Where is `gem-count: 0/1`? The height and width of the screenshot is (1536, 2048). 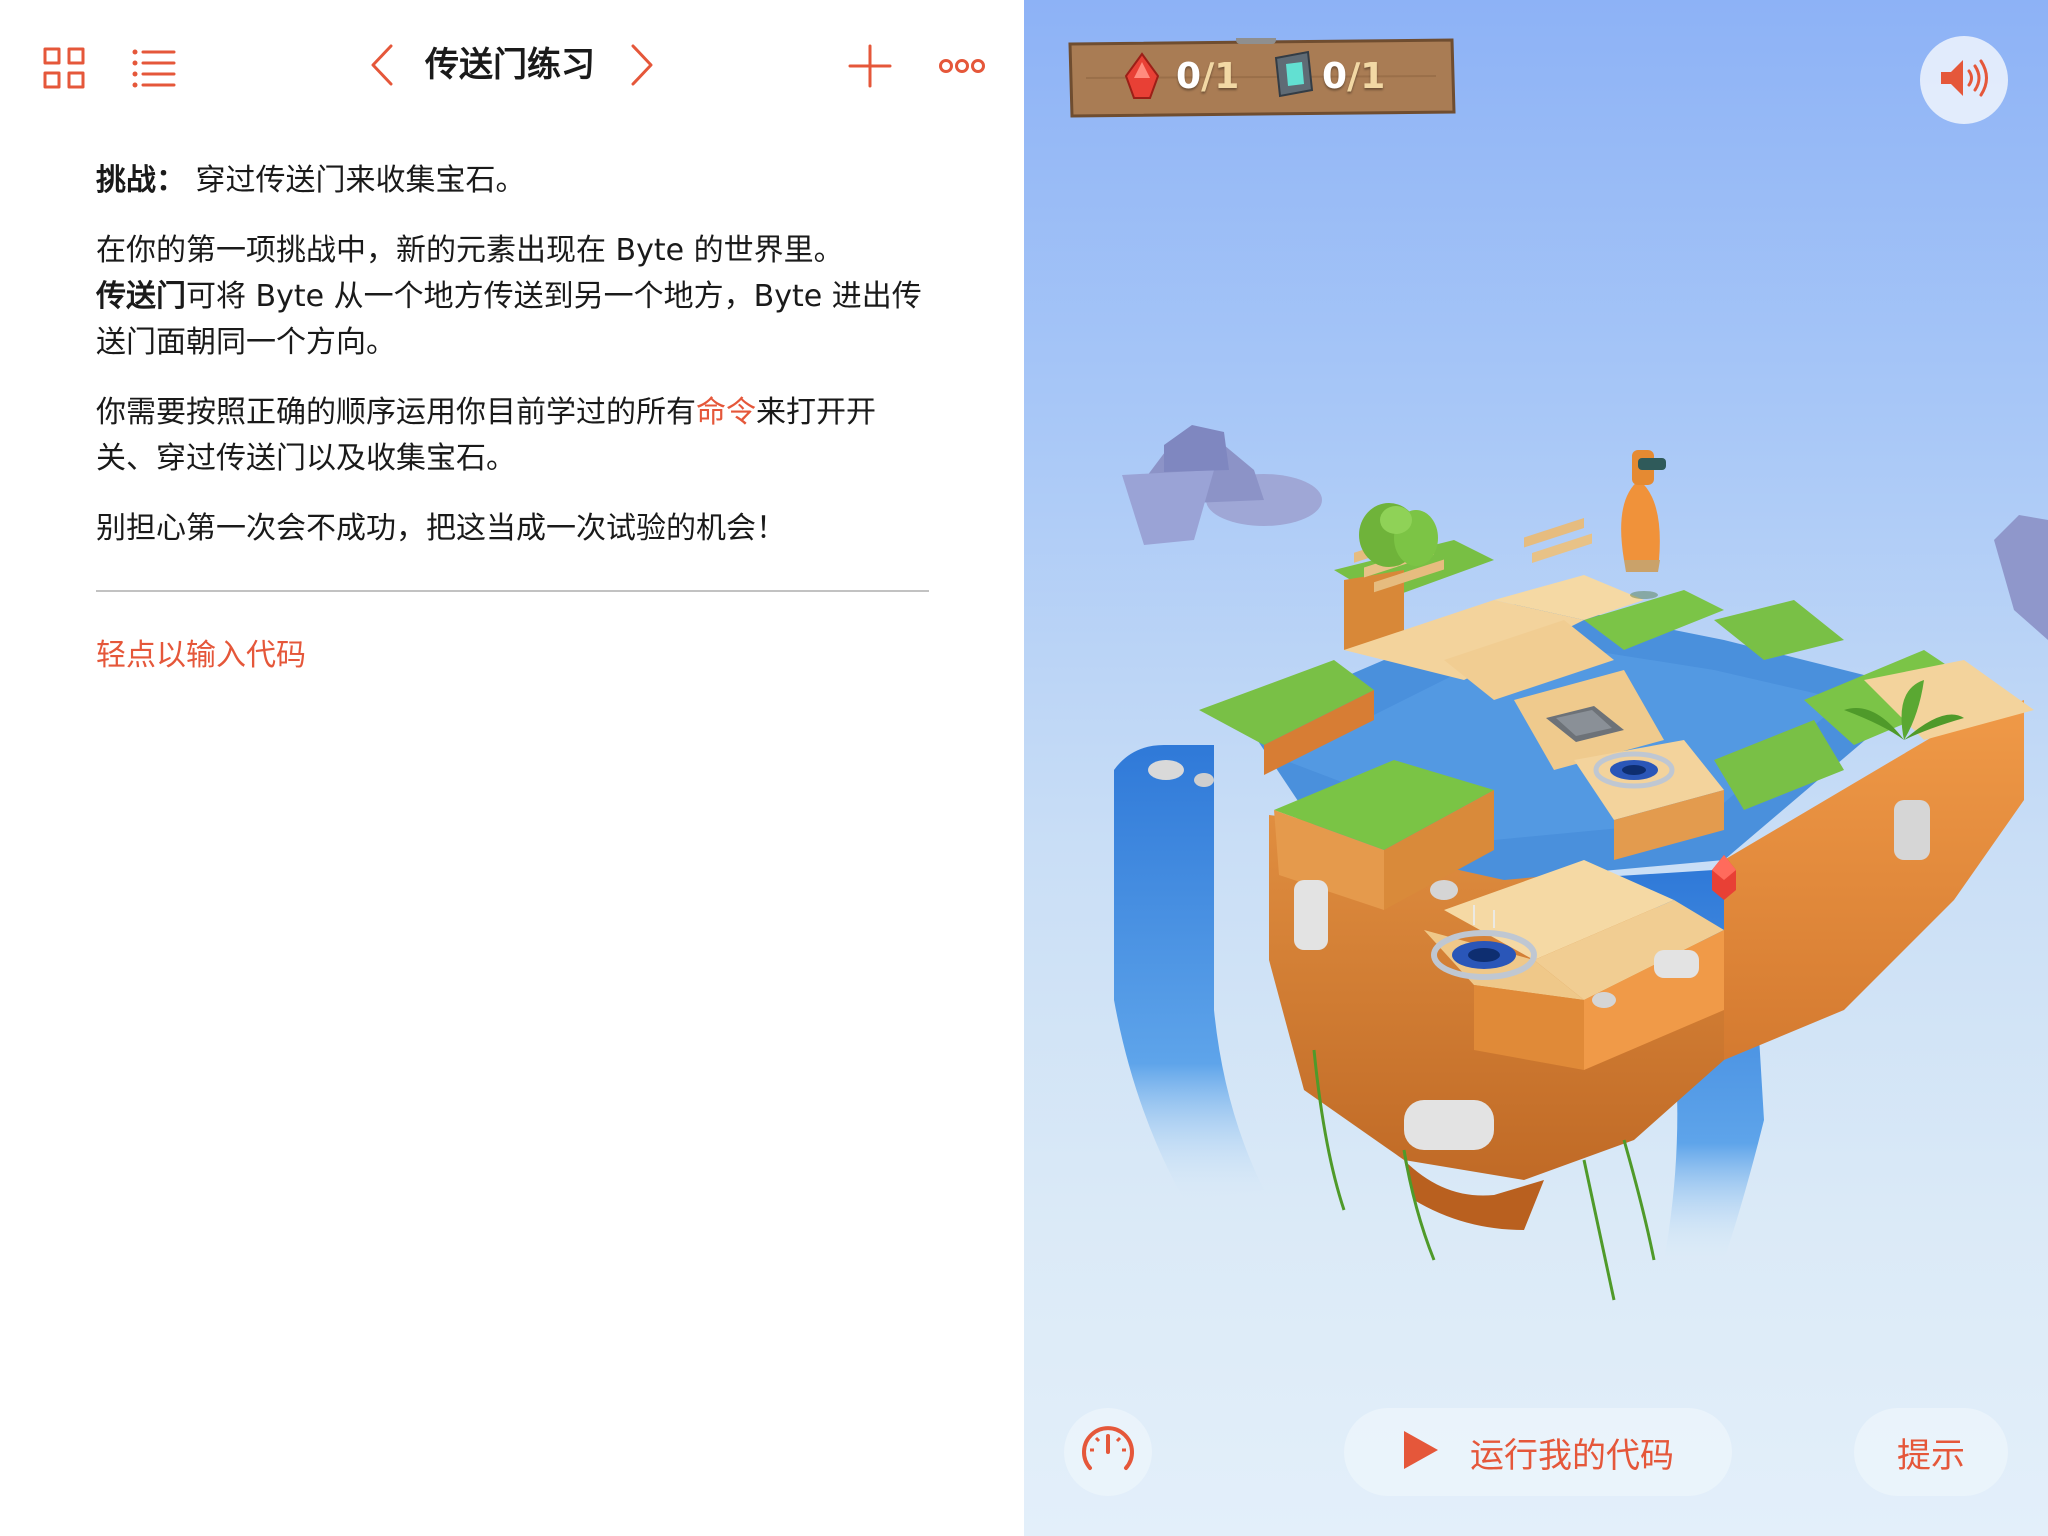
gem-count: 0/1 is located at coordinates (1207, 76).